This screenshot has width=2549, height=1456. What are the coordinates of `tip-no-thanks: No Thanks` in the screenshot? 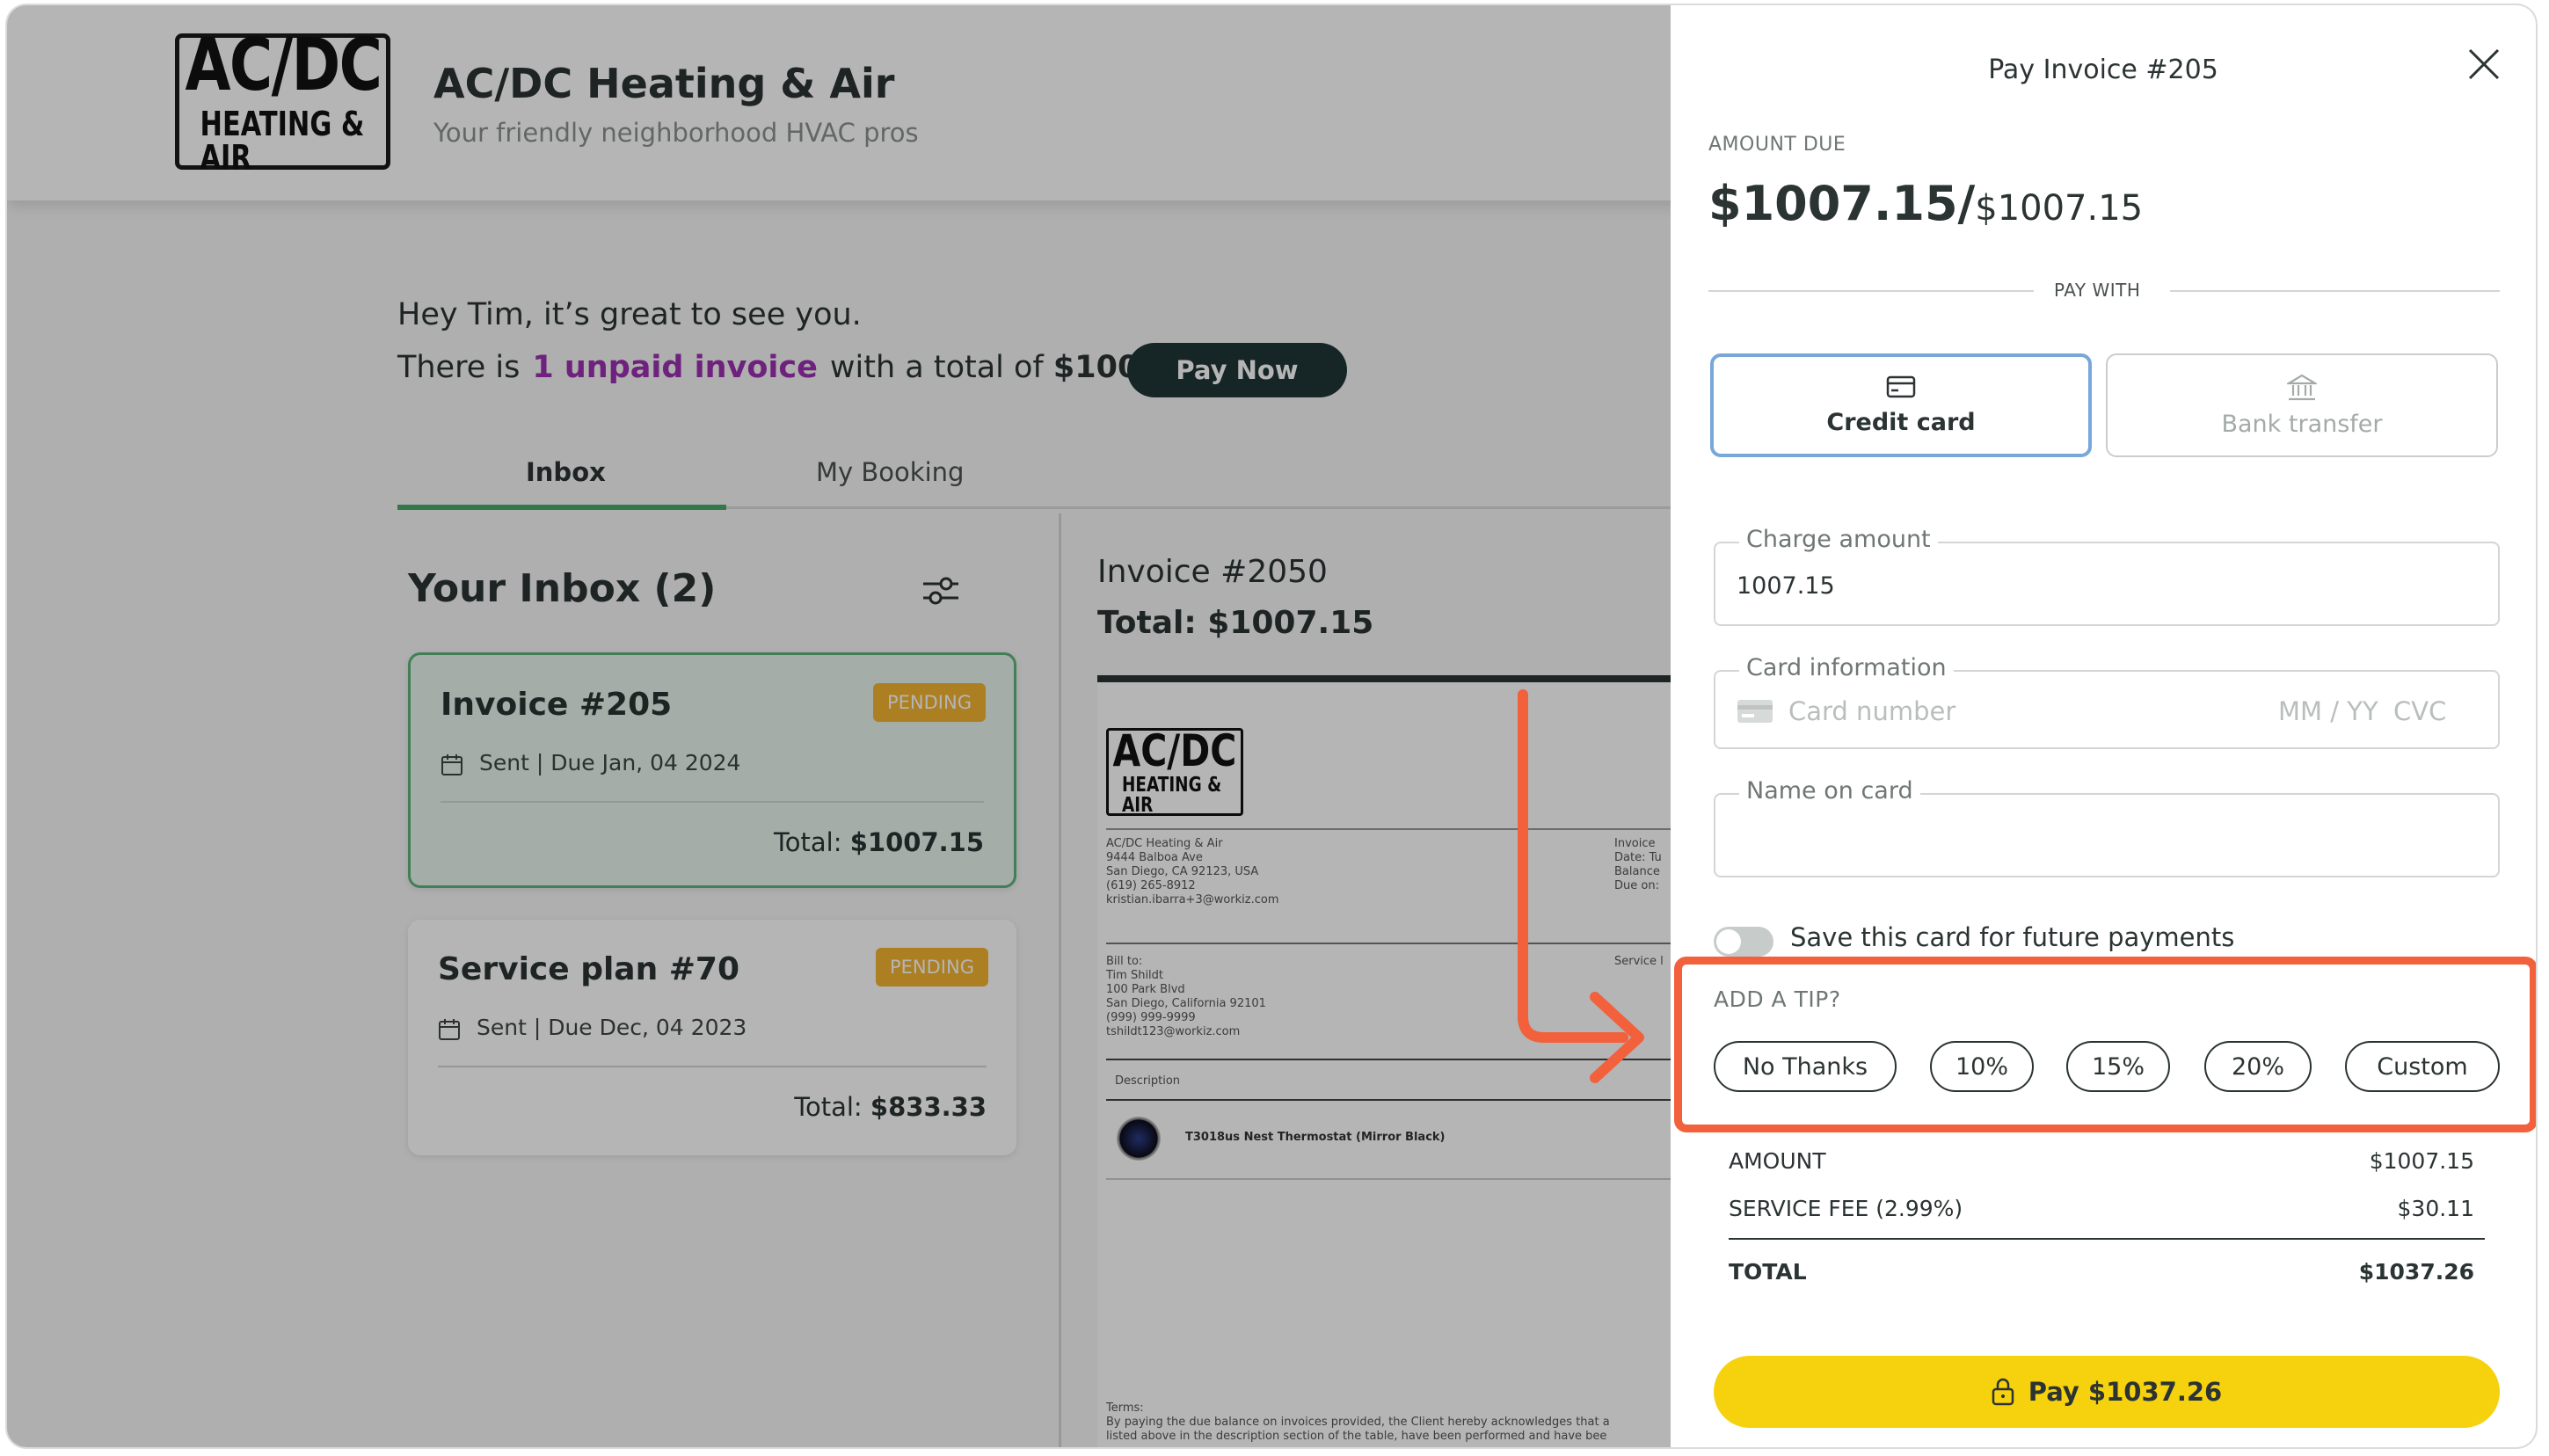 It's located at (1805, 1066).